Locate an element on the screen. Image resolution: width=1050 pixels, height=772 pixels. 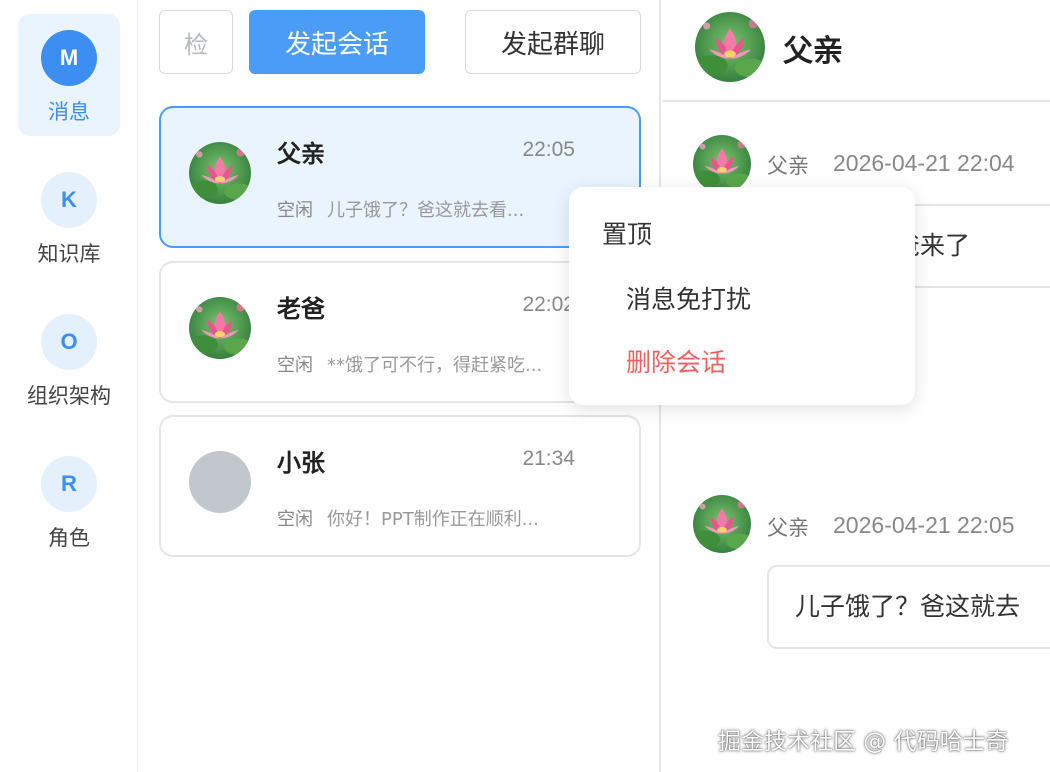
message-time: 2026-04-21 22:05 is located at coordinates (924, 525).